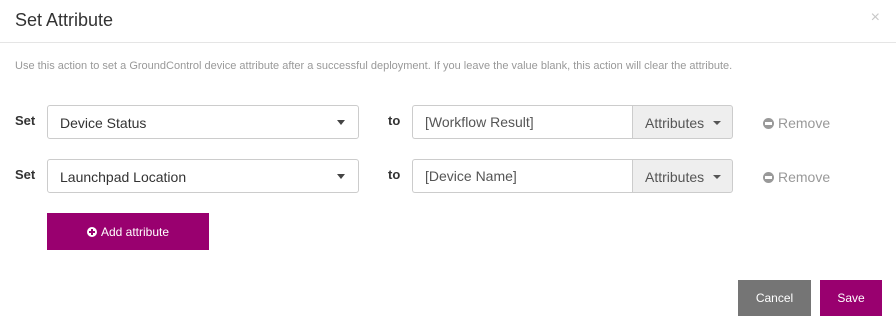 This screenshot has width=896, height=331. Describe the element at coordinates (203, 176) in the screenshot. I see `attribute-select: Launchpad Location` at that location.